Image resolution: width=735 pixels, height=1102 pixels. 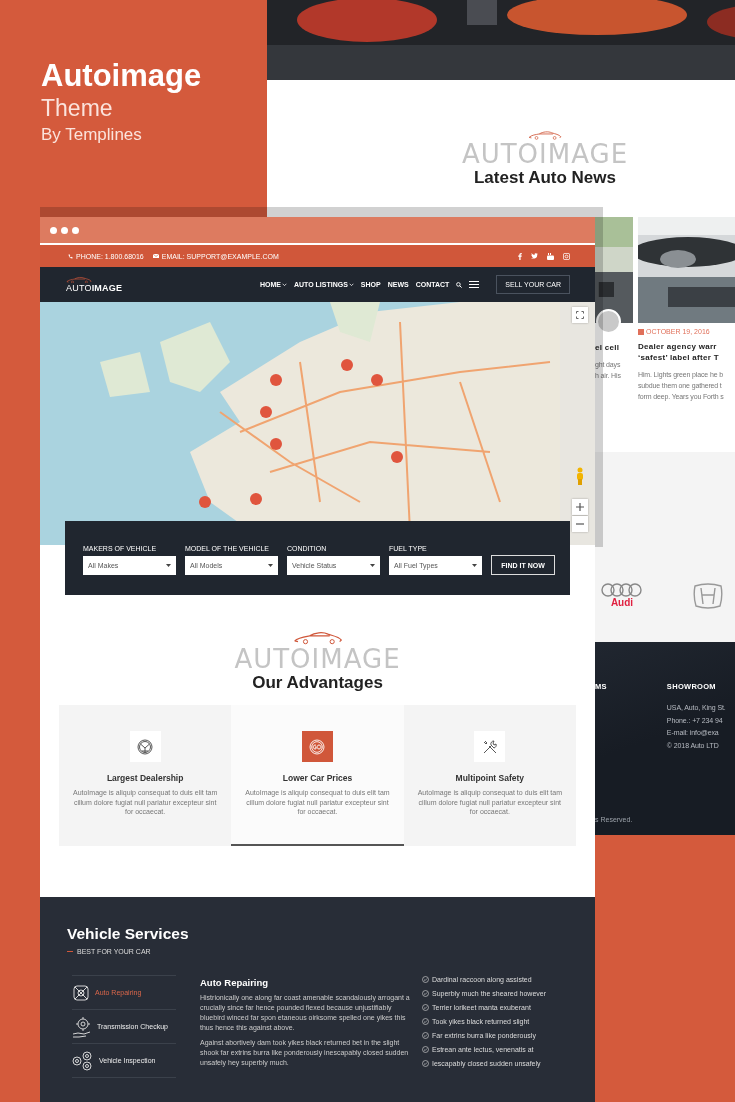 What do you see at coordinates (128, 934) in the screenshot?
I see `section-heading: Vehicle Services` at bounding box center [128, 934].